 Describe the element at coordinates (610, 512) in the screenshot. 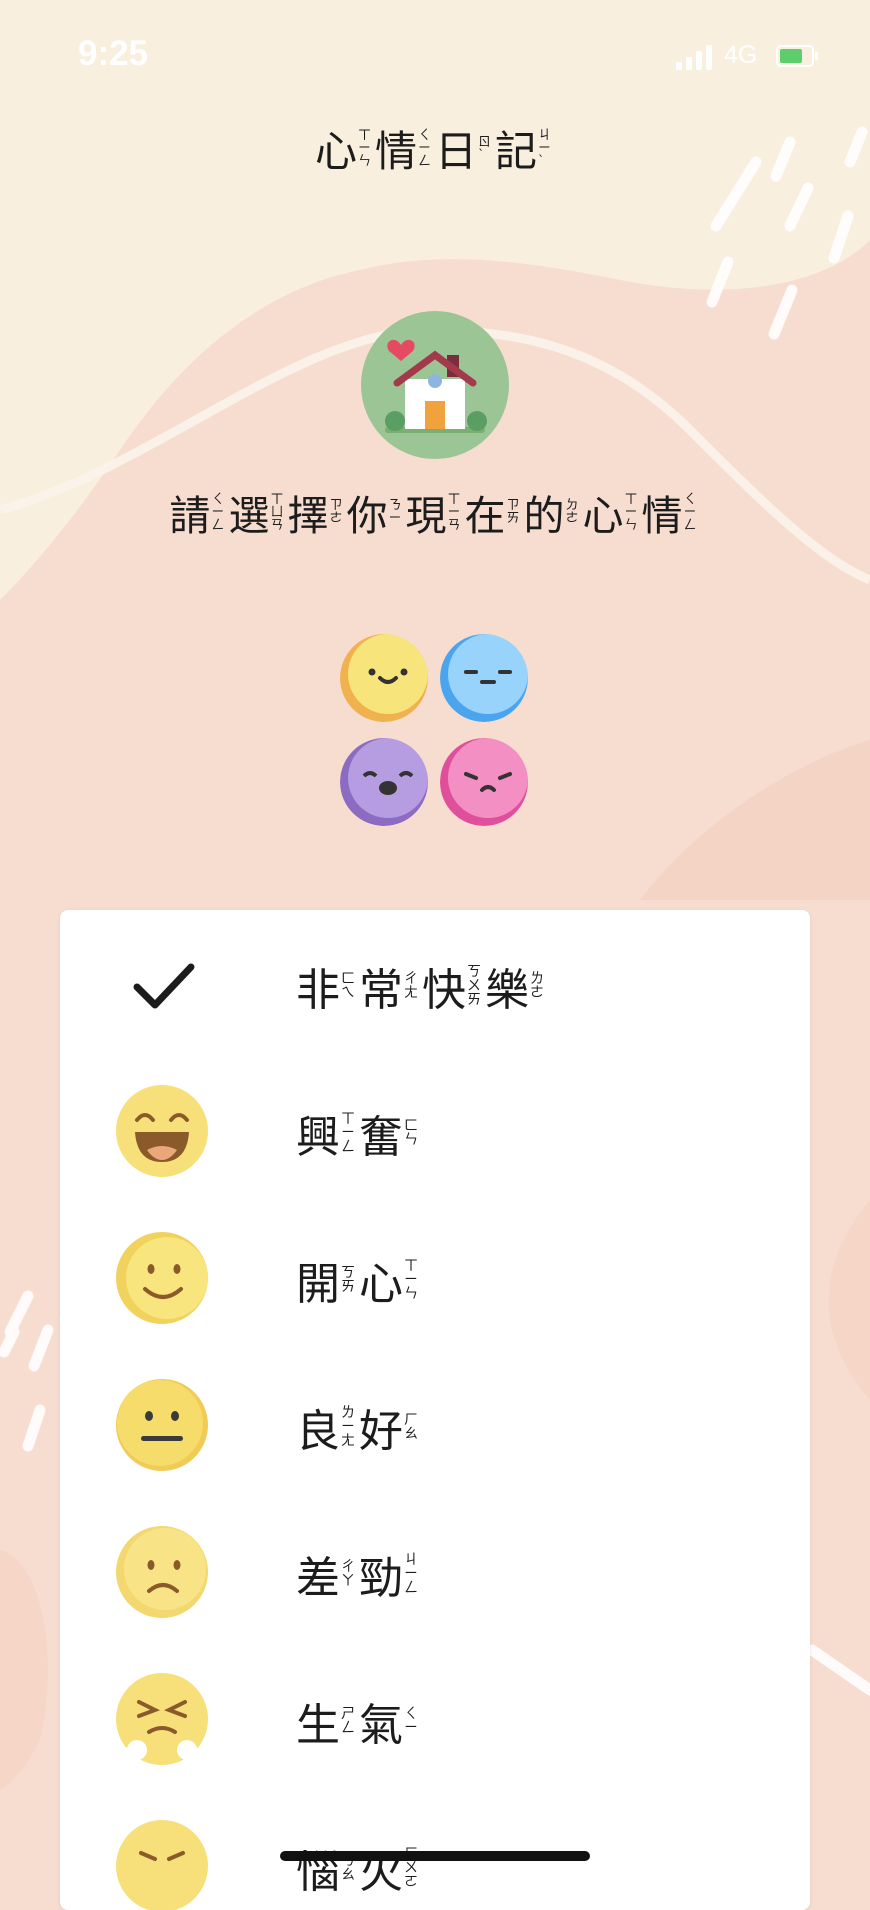

I see `zhuyin-character: 心ㄒㄧㄣ` at that location.